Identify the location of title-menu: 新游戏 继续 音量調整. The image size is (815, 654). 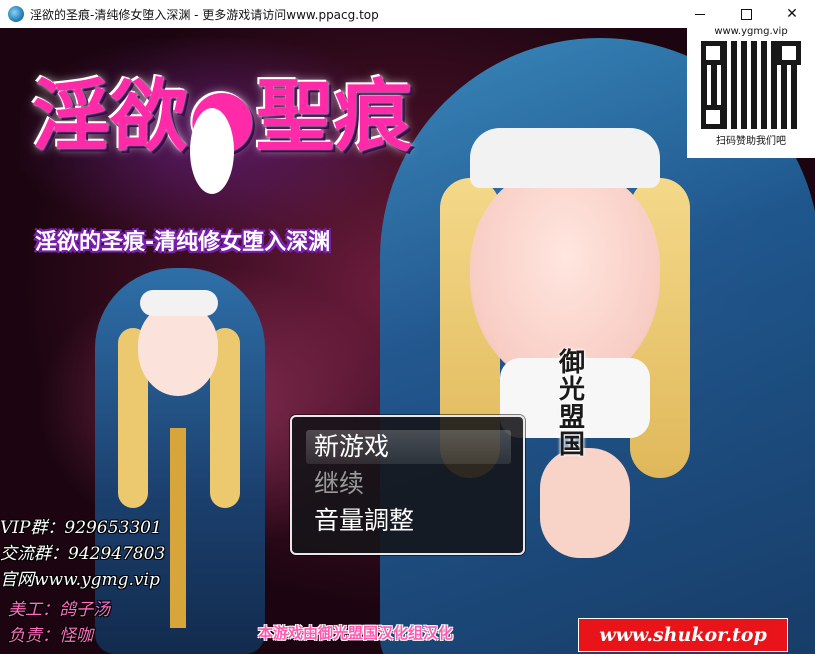
(407, 485).